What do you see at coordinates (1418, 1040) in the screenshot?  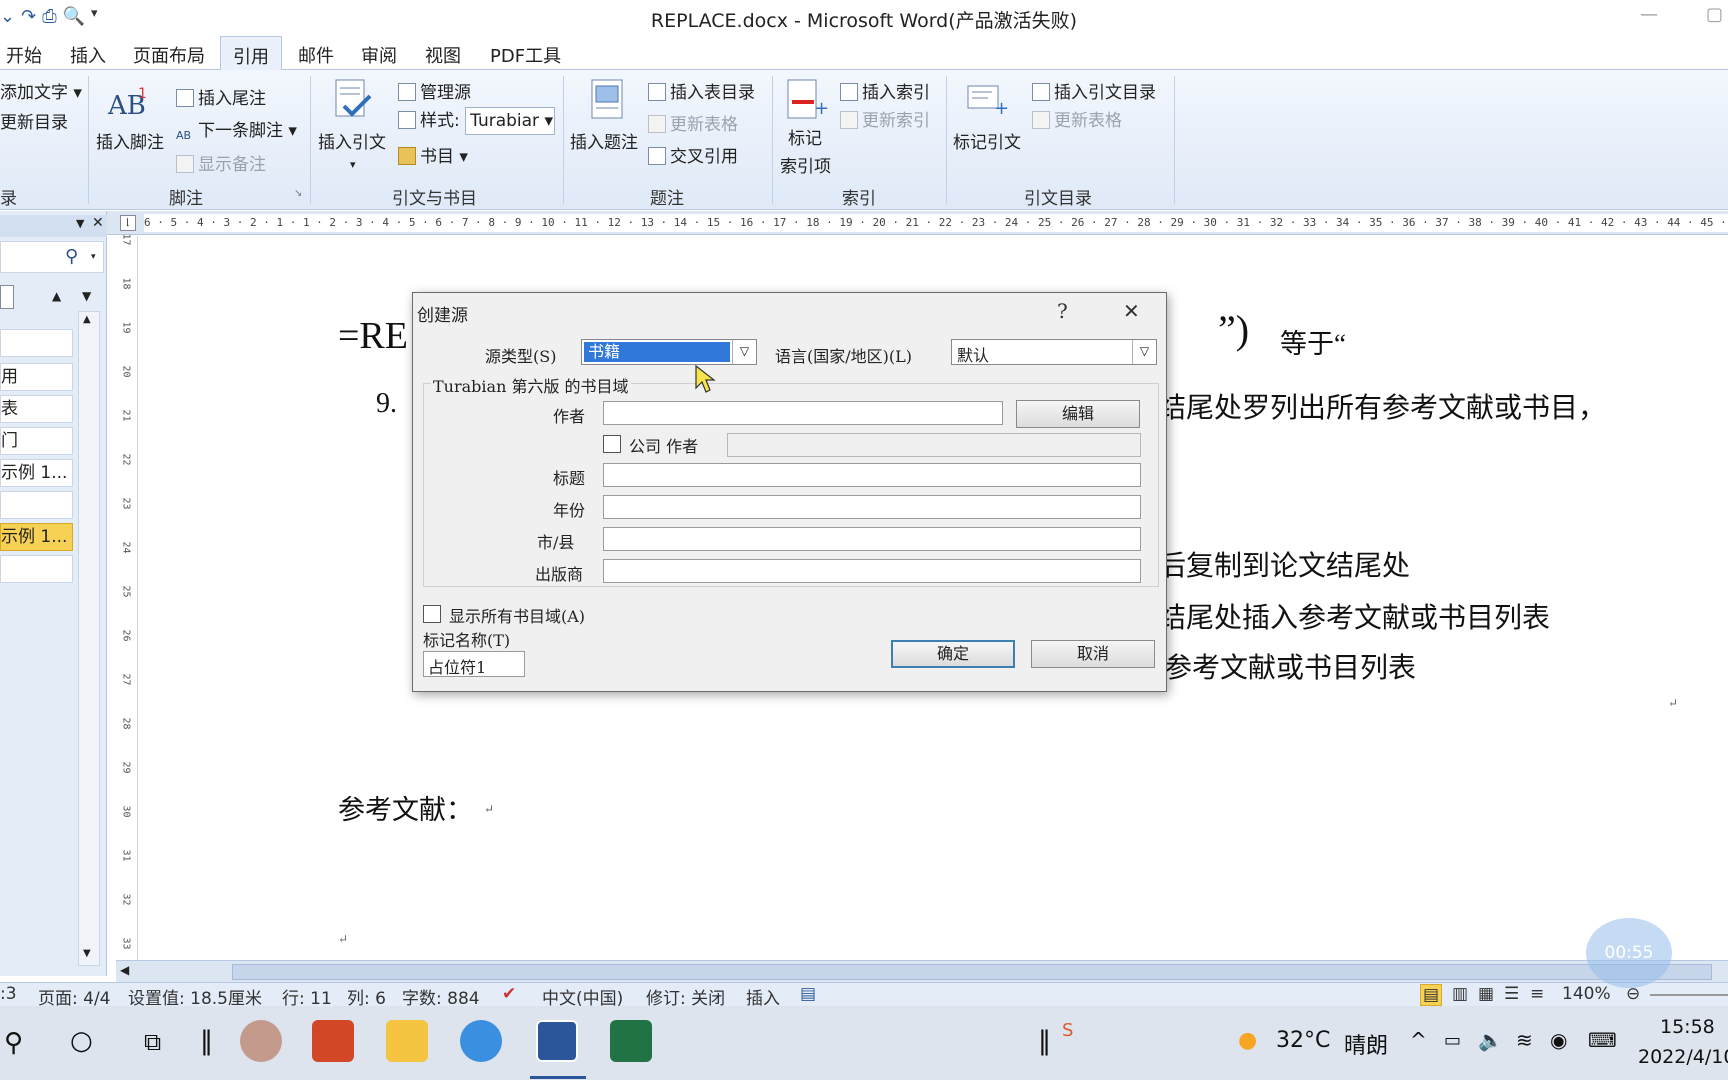 I see `tray-expand-icon: ^` at bounding box center [1418, 1040].